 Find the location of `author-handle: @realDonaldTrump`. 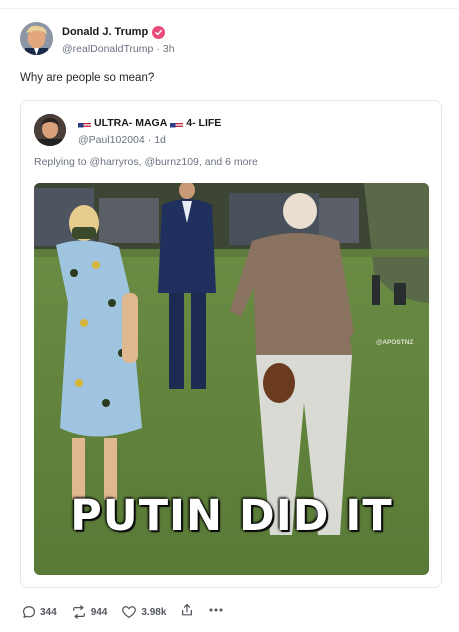

author-handle: @realDonaldTrump is located at coordinates (107, 49).